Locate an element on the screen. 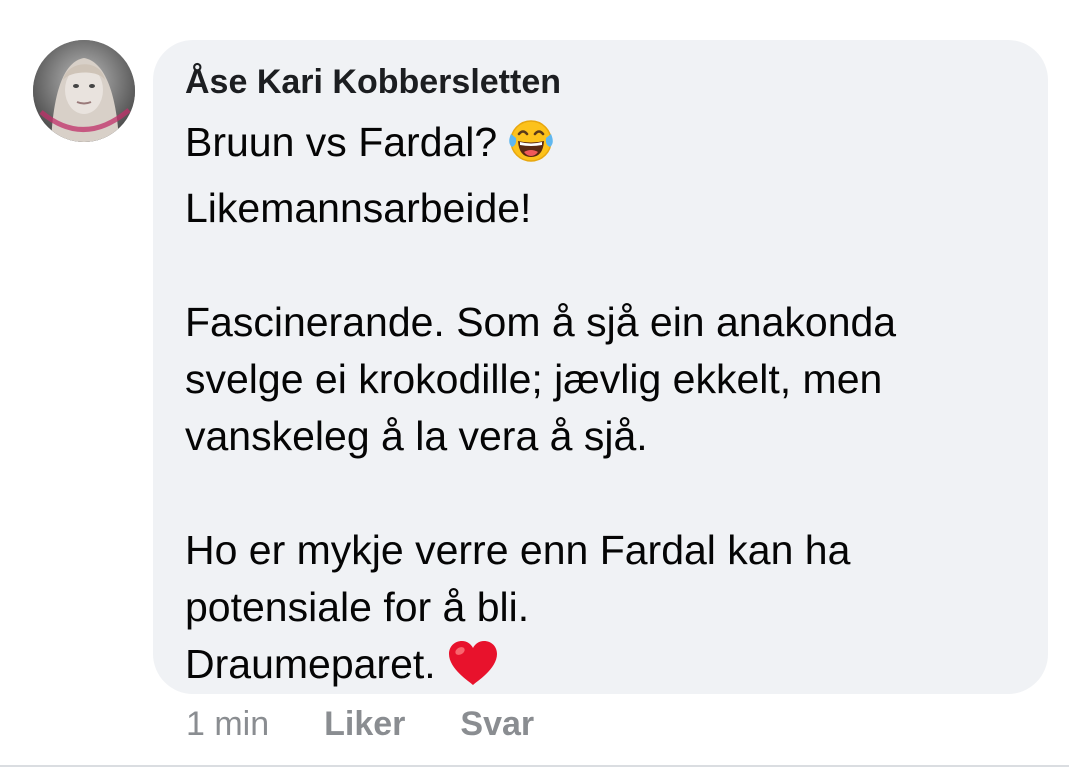  comment-line: Ho er mykje verre enn Fardal kan ha is located at coordinates (518, 550).